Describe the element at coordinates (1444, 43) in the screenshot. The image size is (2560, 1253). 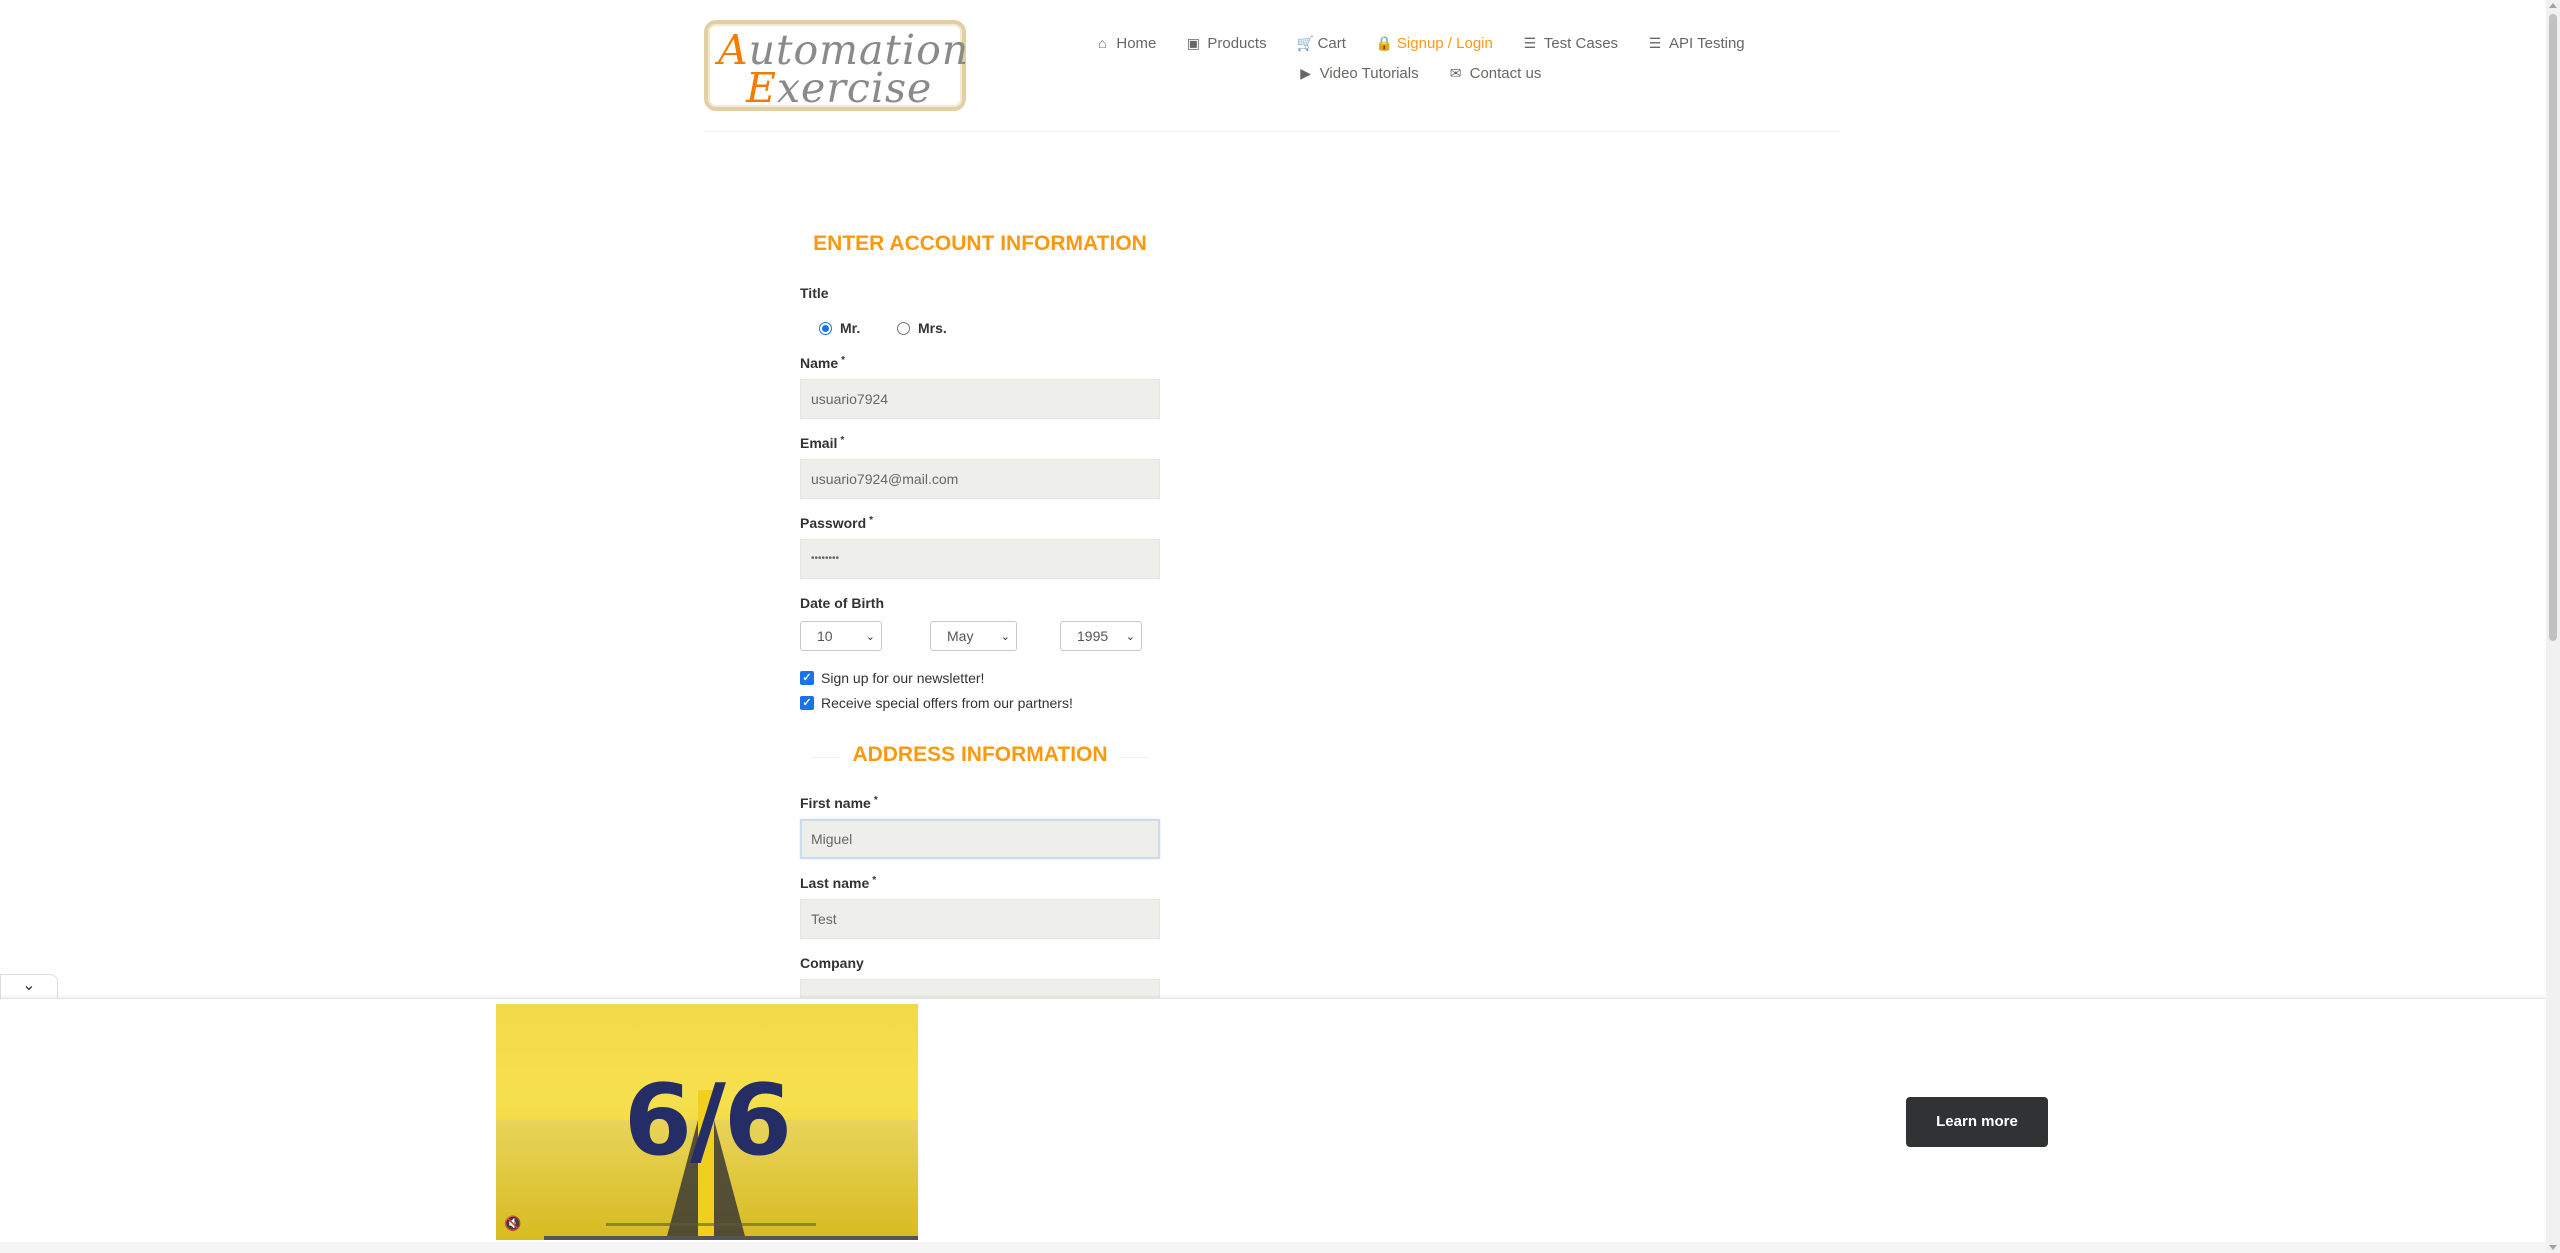
I see `nav-link-label: Signup / Login` at that location.